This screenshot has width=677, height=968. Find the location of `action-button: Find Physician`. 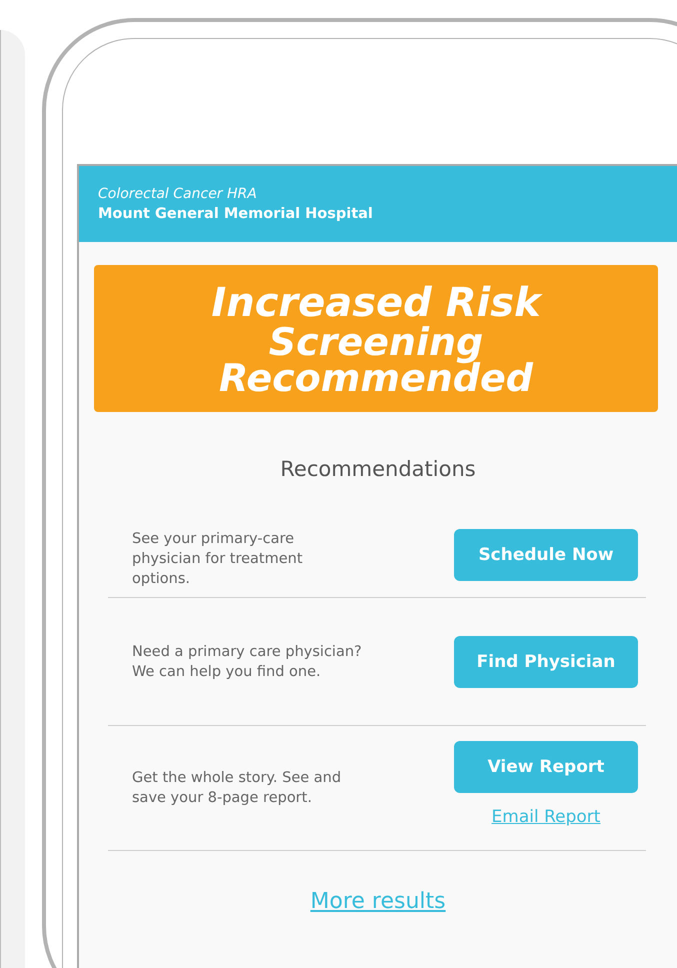

action-button: Find Physician is located at coordinates (546, 662).